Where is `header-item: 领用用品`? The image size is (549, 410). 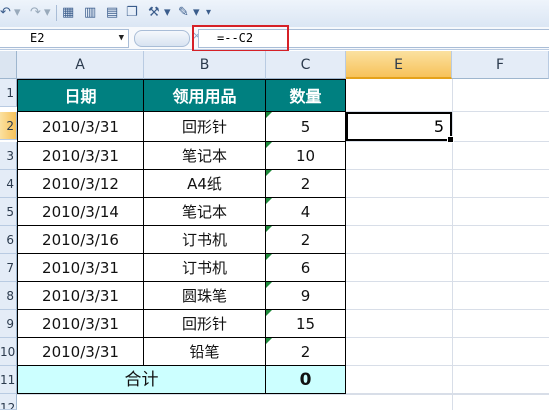
header-item: 领用用品 is located at coordinates (205, 95).